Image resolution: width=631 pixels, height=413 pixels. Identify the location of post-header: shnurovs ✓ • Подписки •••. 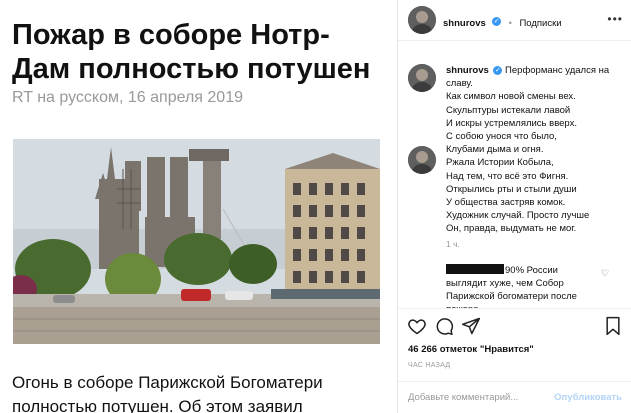
(514, 20).